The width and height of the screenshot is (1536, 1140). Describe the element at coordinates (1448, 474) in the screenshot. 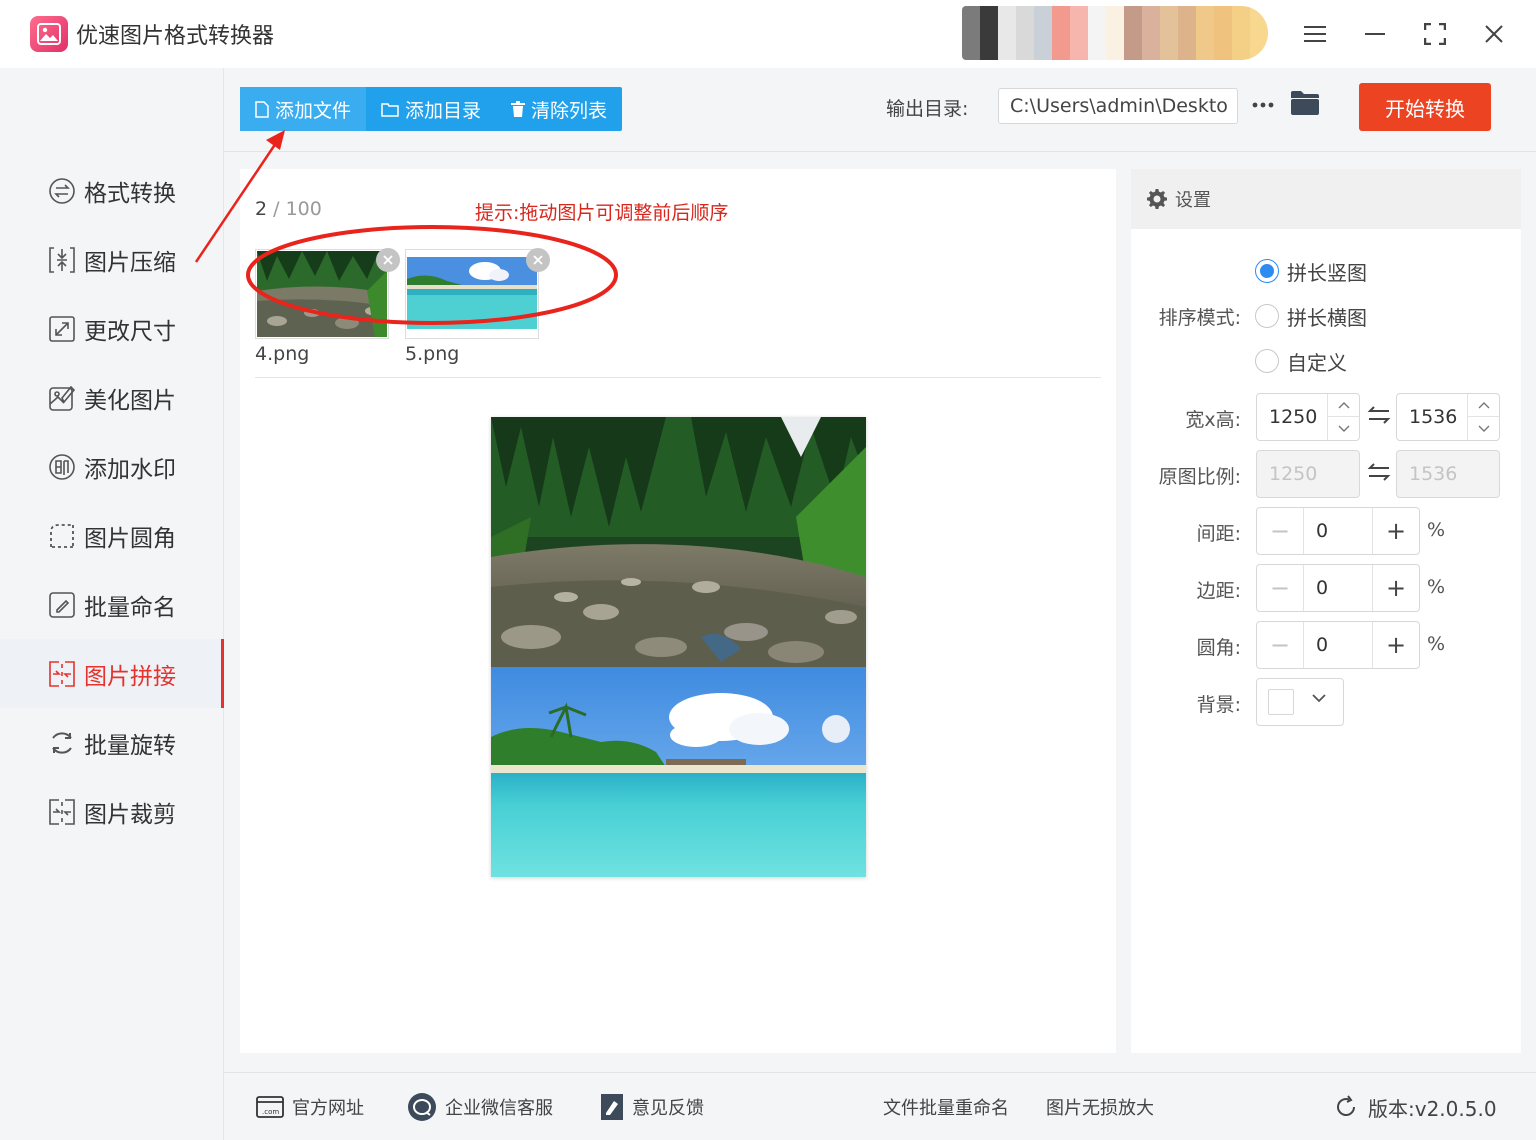

I see `ratio-height-input: 1536` at that location.